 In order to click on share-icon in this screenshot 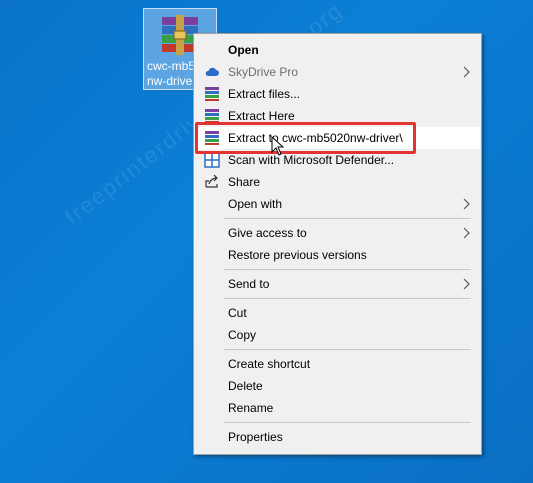, I will do `click(211, 181)`.